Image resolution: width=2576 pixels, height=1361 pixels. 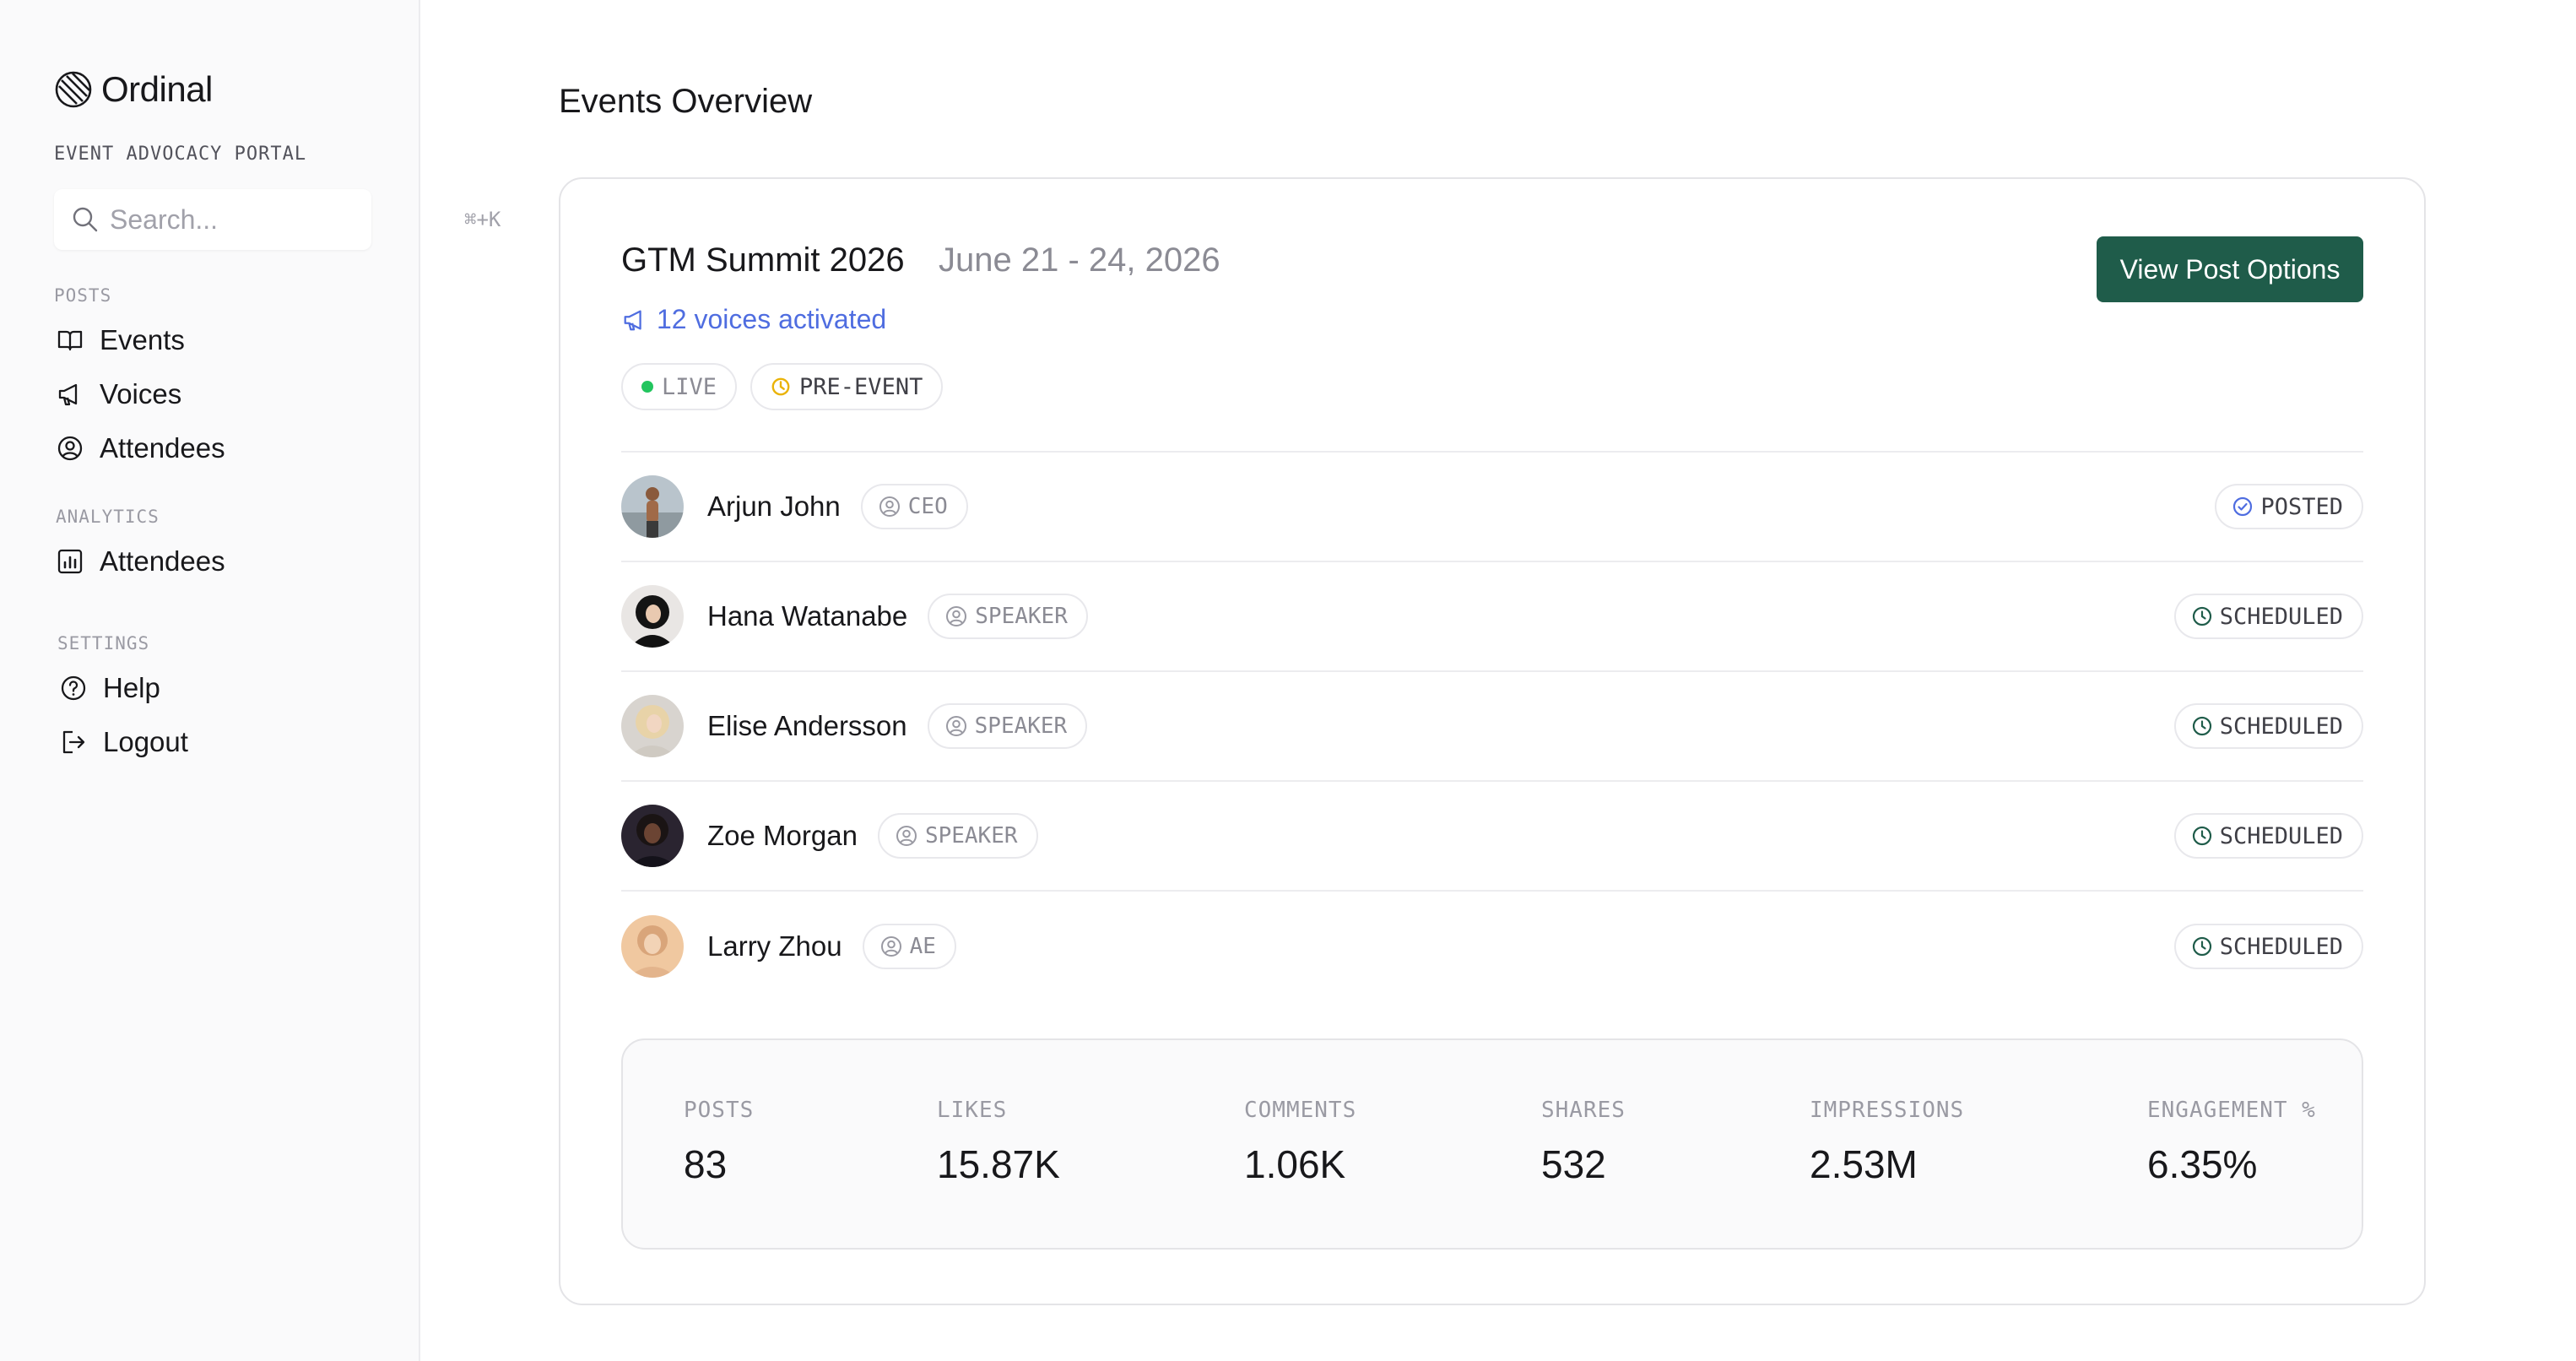 I want to click on stat-comments: COMMENTS 1.06K, so click(x=1300, y=1142).